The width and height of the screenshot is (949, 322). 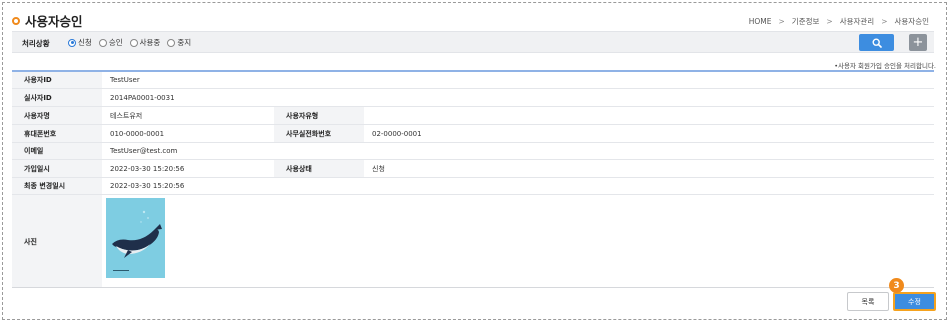 I want to click on value-user-name: 테스트유저, so click(x=126, y=115).